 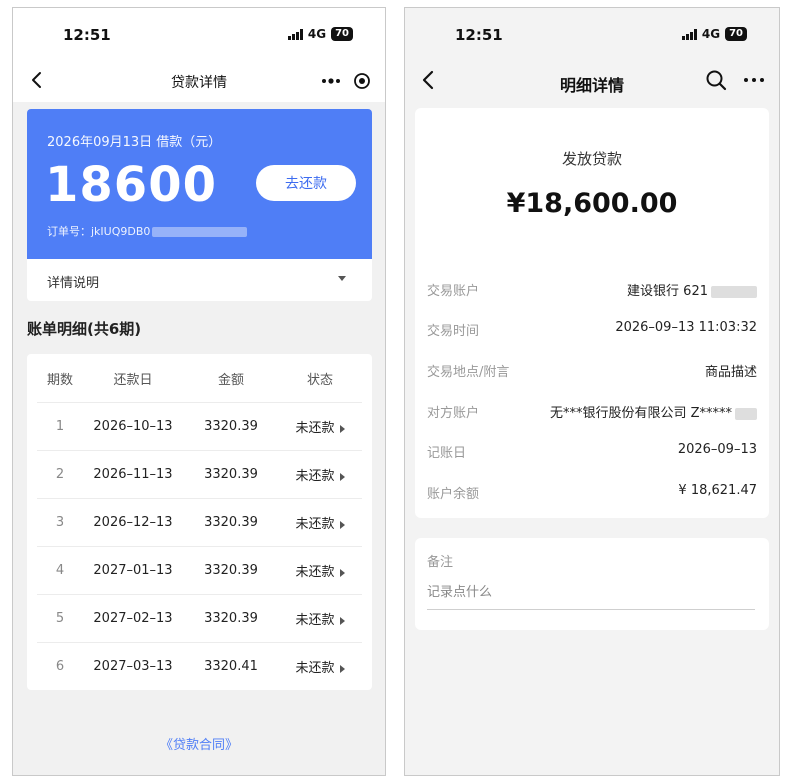 I want to click on detail-value-text: 建设银行 621, so click(x=667, y=291).